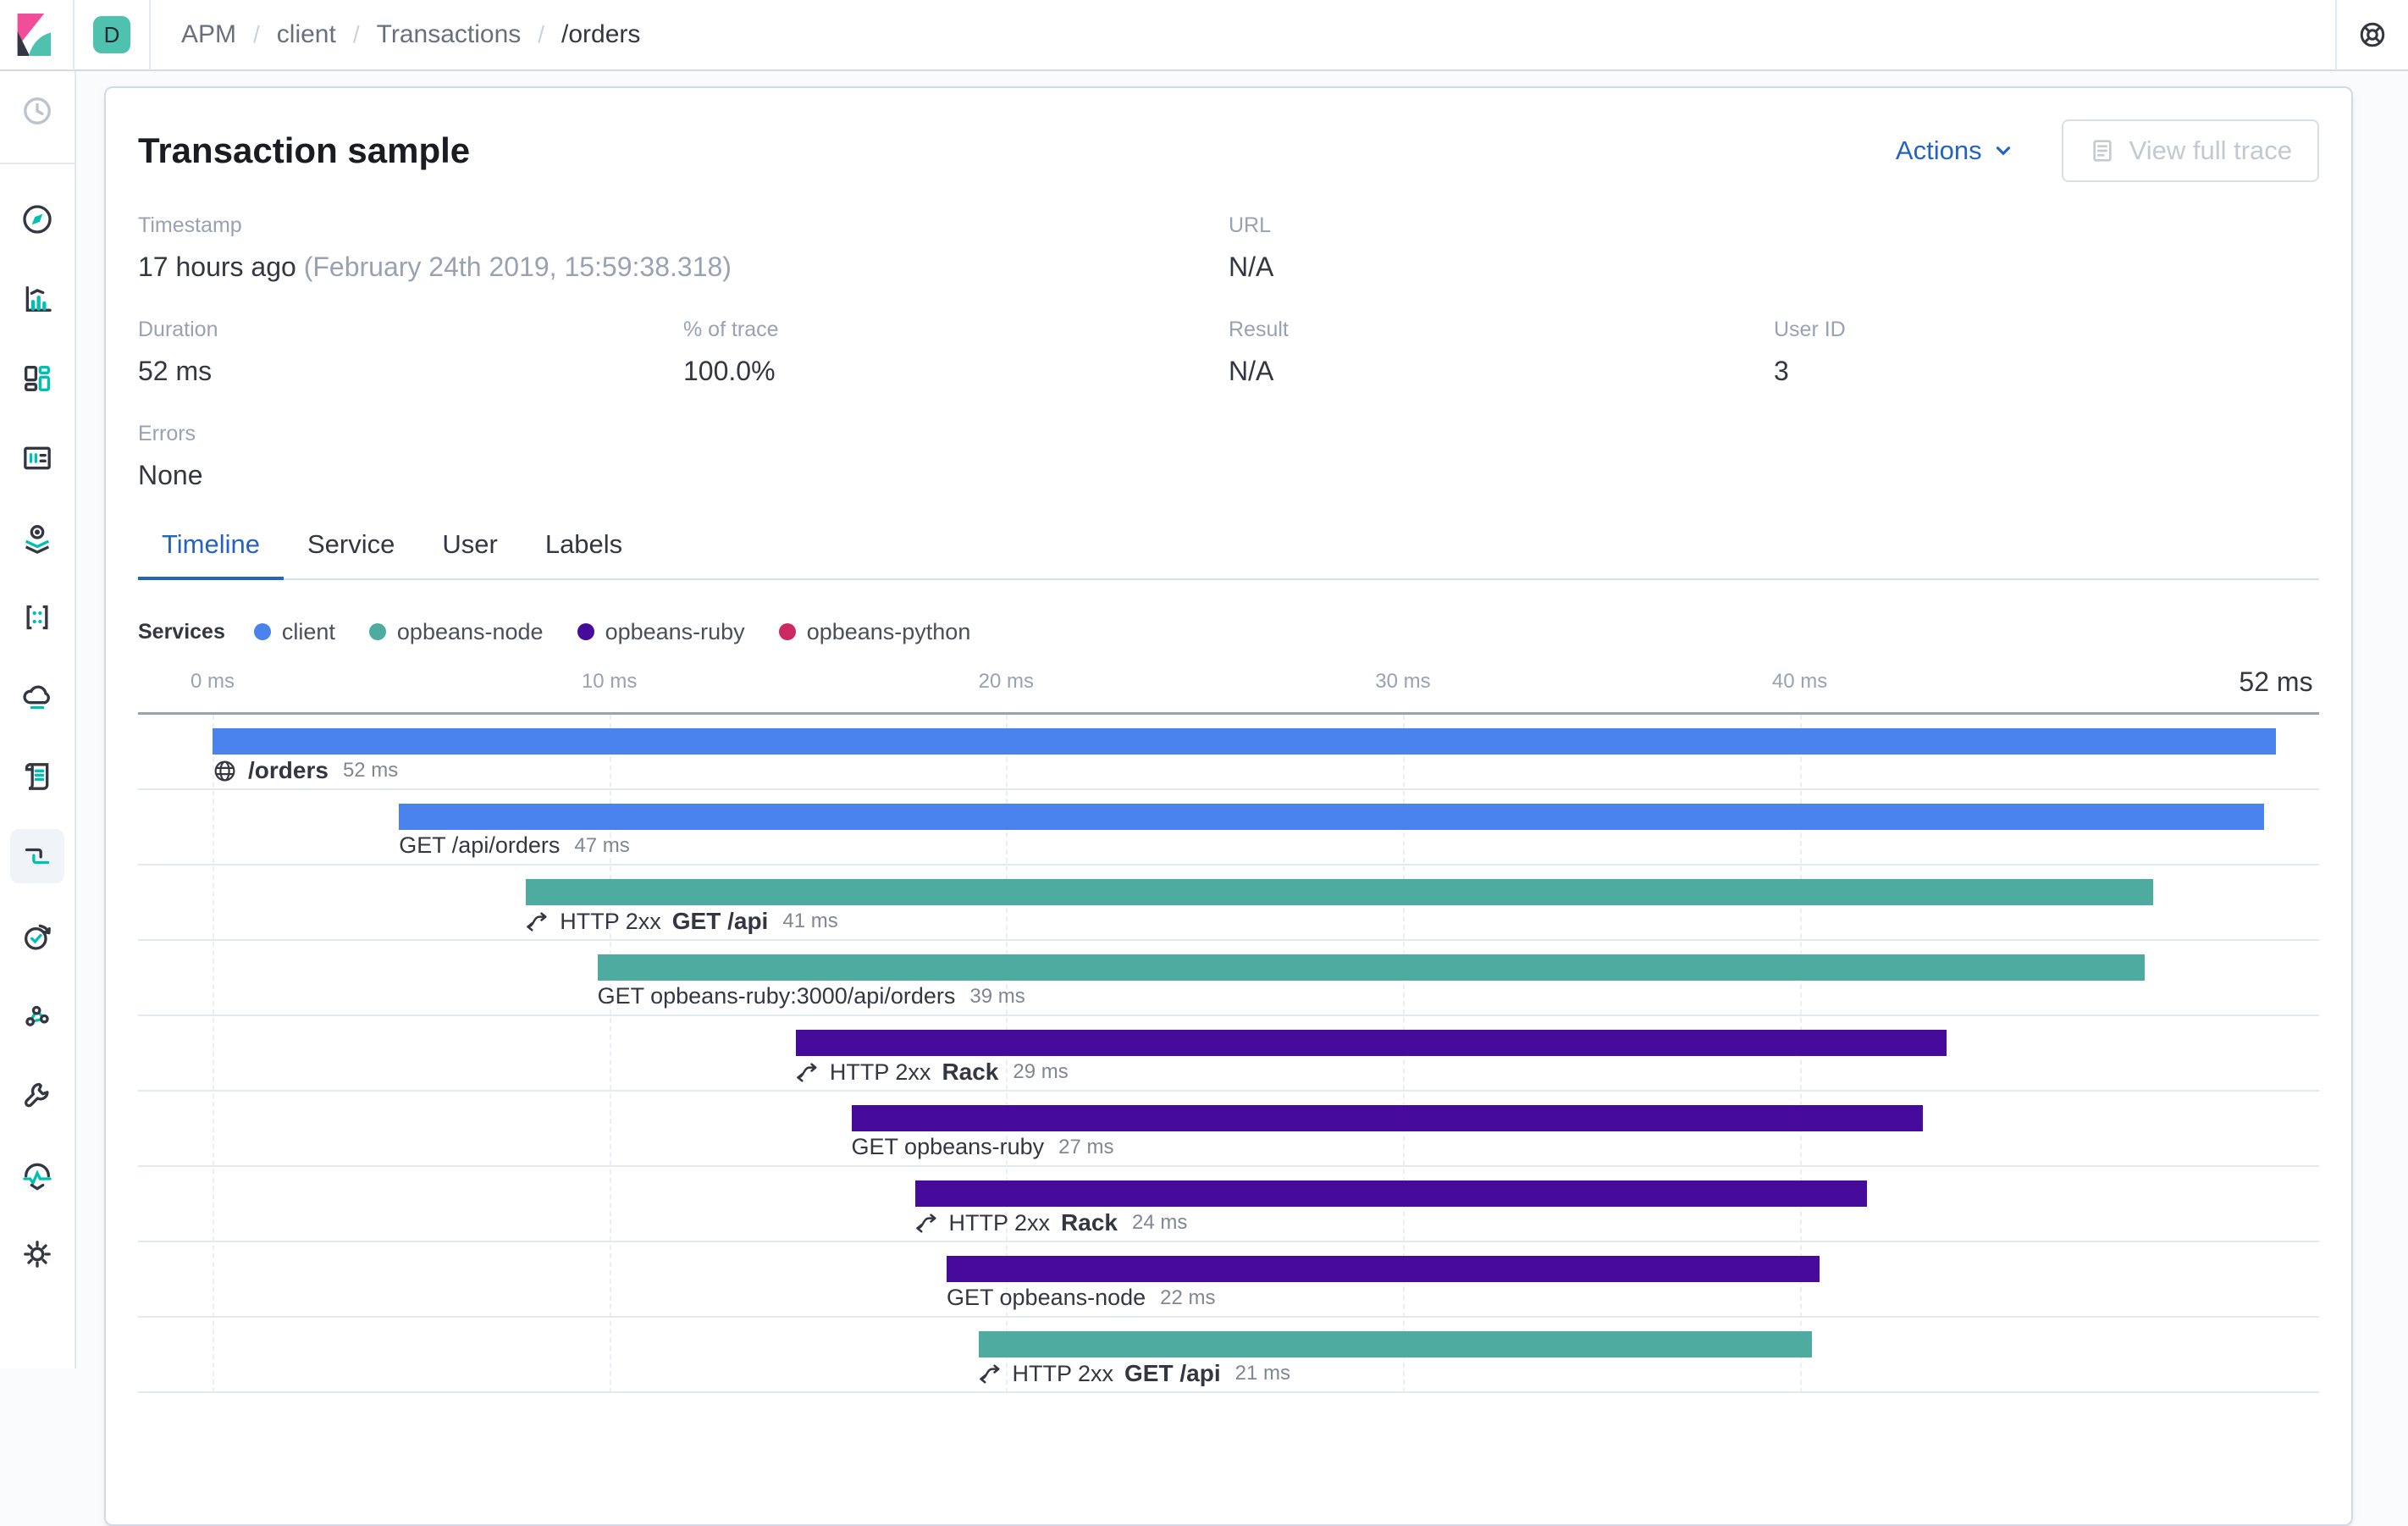 This screenshot has width=2408, height=1526. I want to click on span-name: /orders, so click(288, 770).